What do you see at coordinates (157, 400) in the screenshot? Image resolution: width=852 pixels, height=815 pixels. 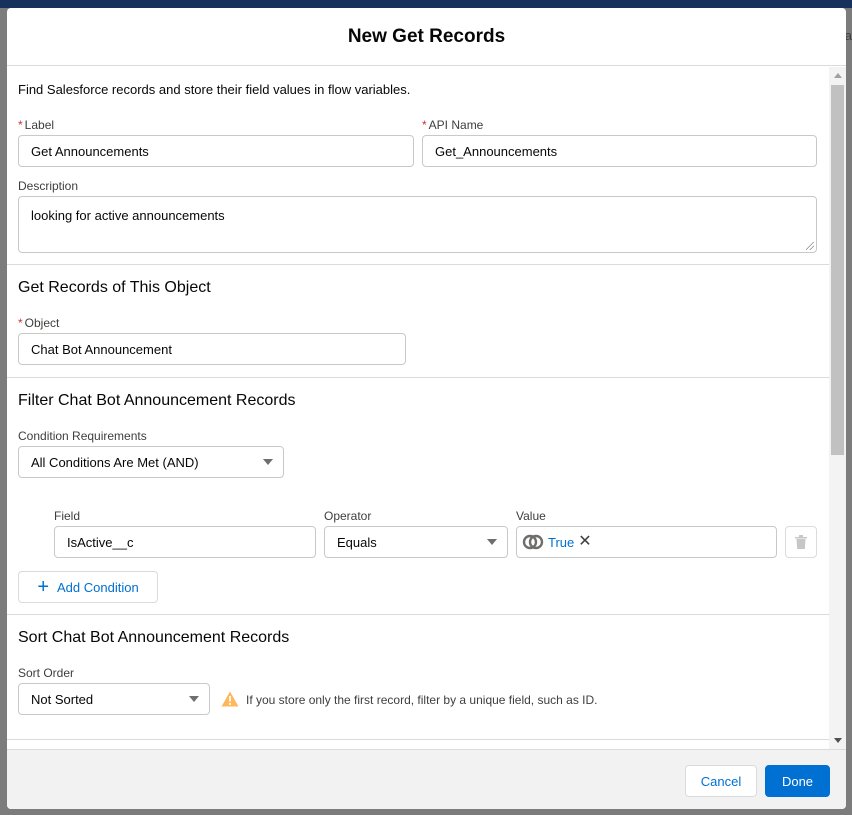 I see `filter-section-title: Filter Chat Bot Announcement Records` at bounding box center [157, 400].